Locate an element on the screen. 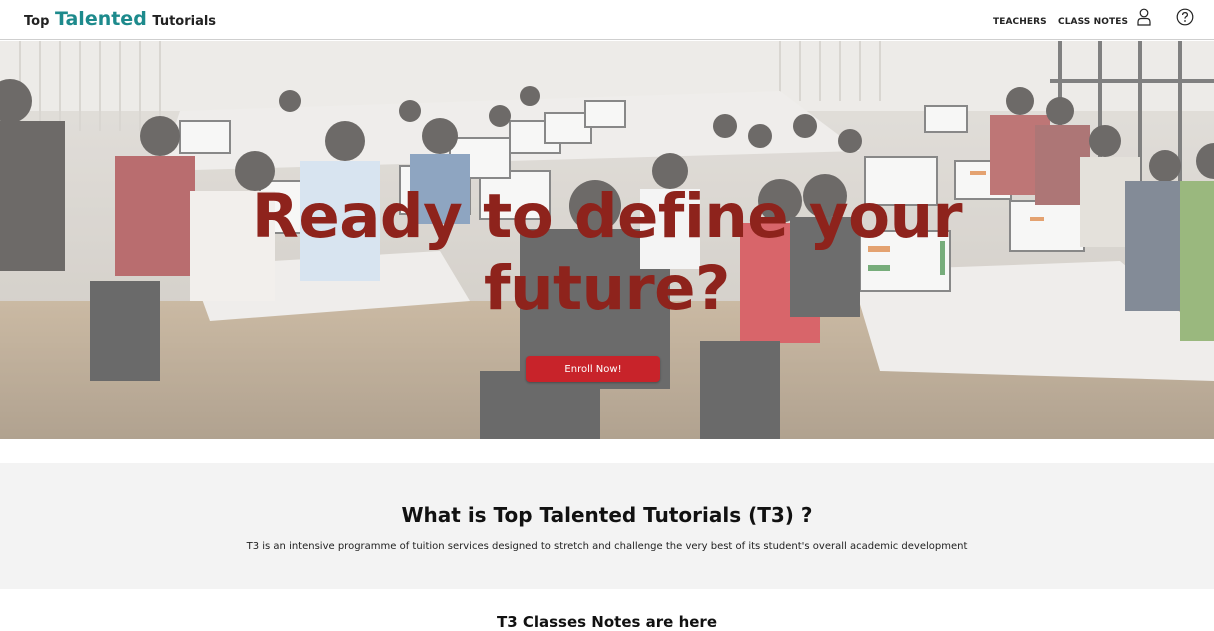  brand-prefix: Top is located at coordinates (37, 21).